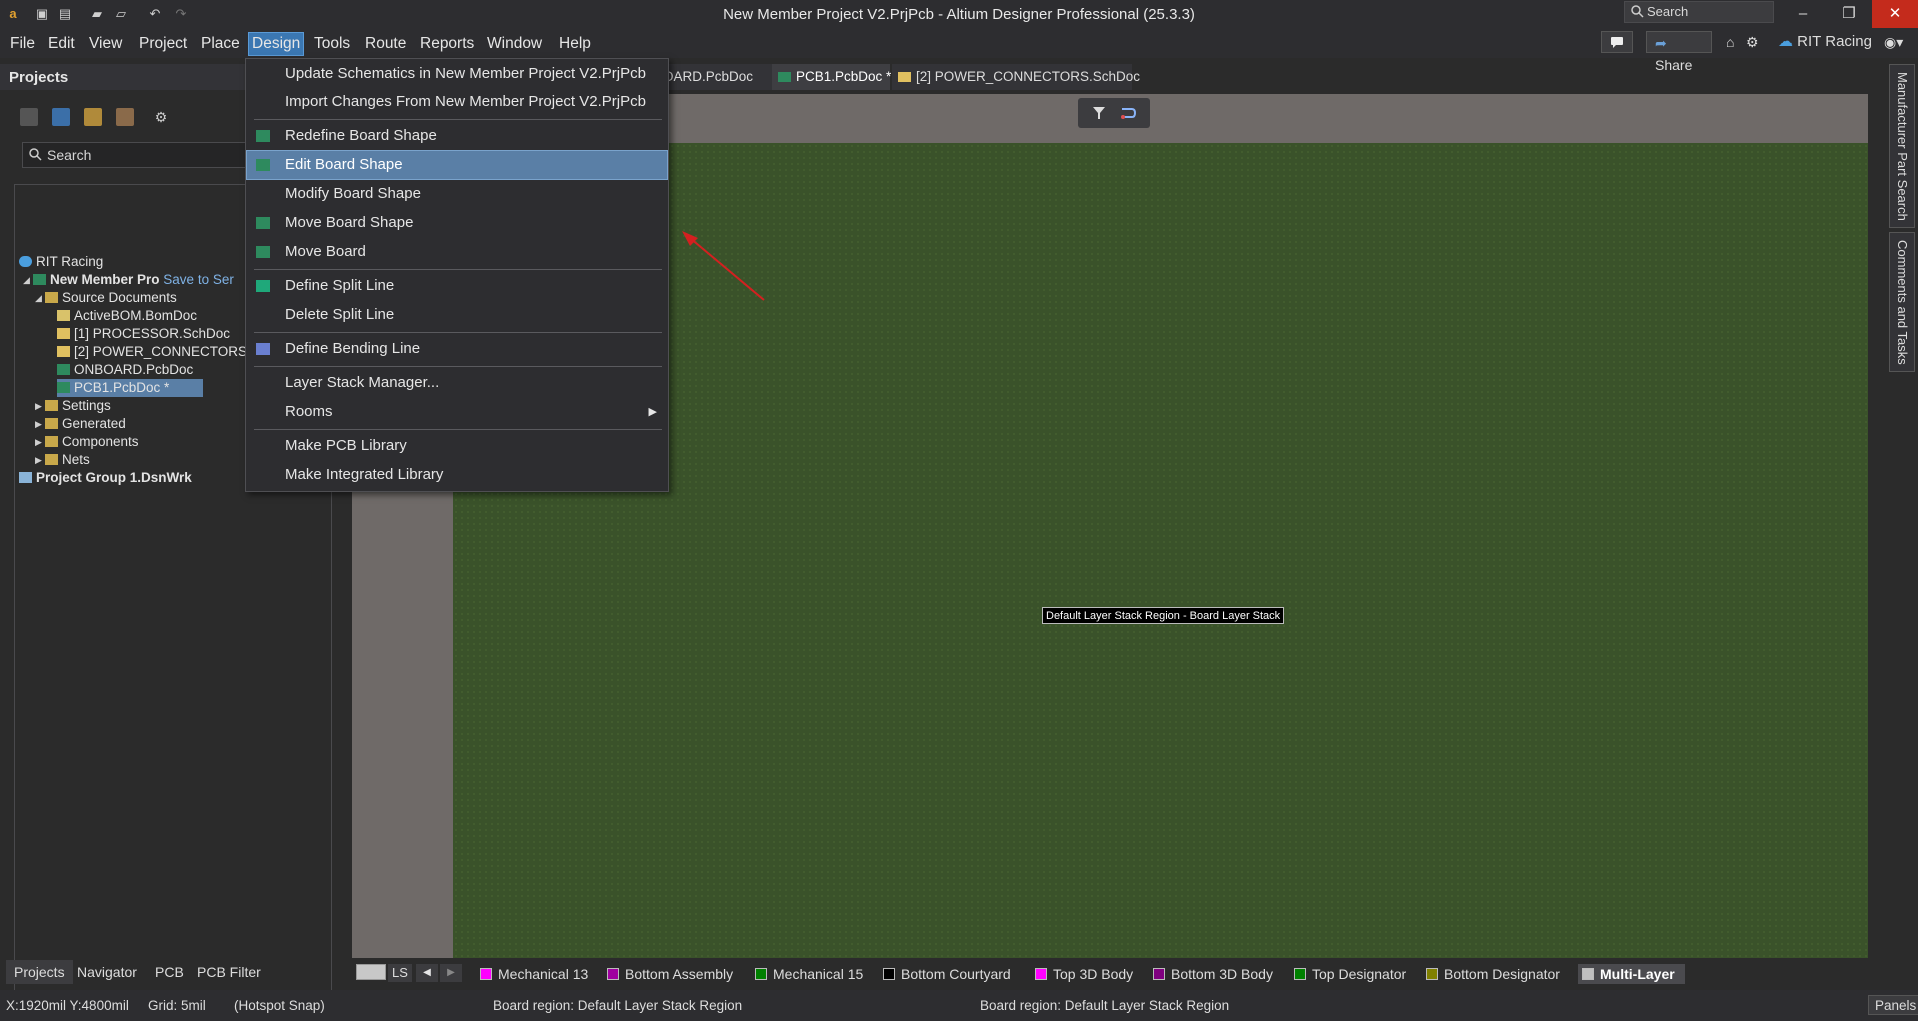 This screenshot has width=1918, height=1021. Describe the element at coordinates (1348, 974) in the screenshot. I see `layer-tab-top-designator: Top Designator` at that location.